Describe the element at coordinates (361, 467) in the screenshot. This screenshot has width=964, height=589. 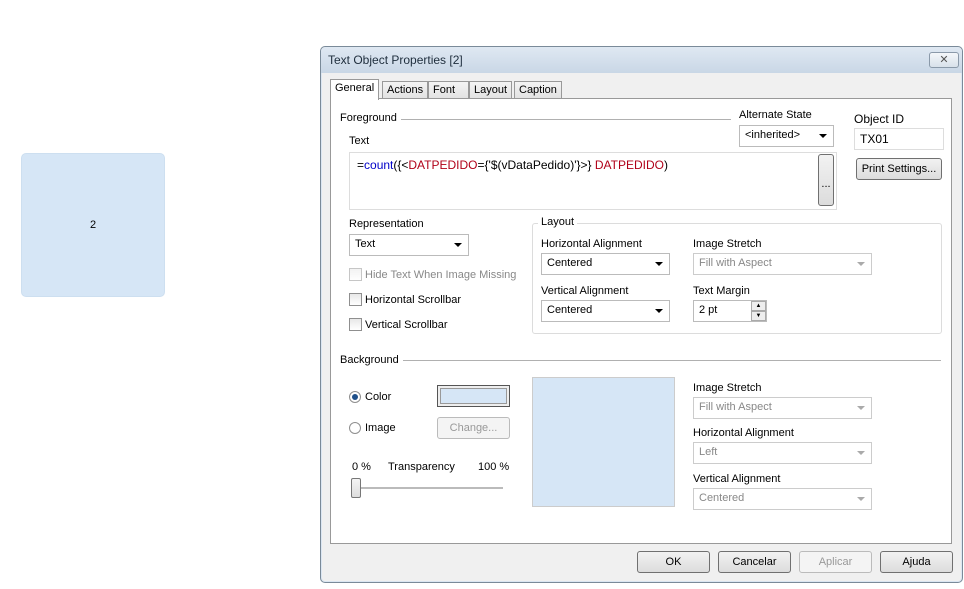
I see `transparency-min: 0 %` at that location.